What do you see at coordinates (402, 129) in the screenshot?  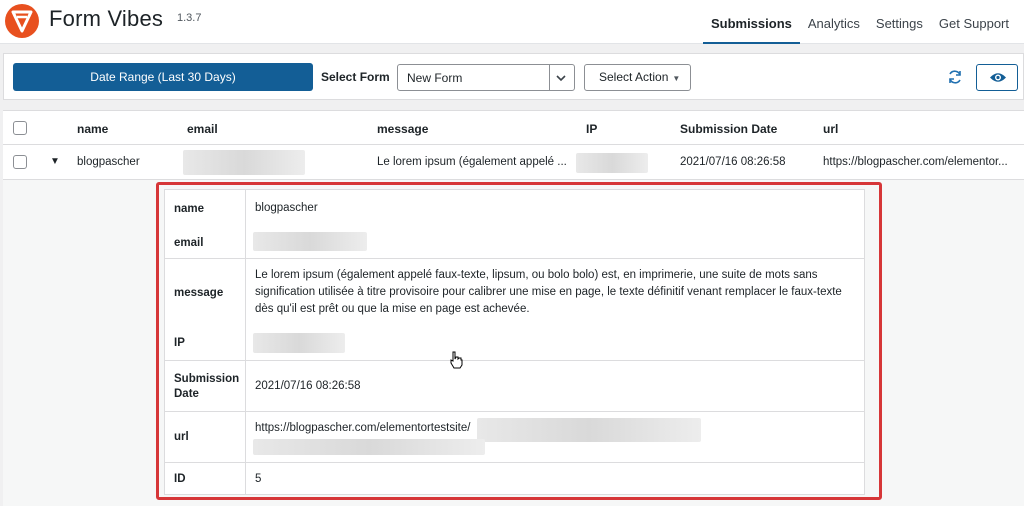 I see `column-header-message: message` at bounding box center [402, 129].